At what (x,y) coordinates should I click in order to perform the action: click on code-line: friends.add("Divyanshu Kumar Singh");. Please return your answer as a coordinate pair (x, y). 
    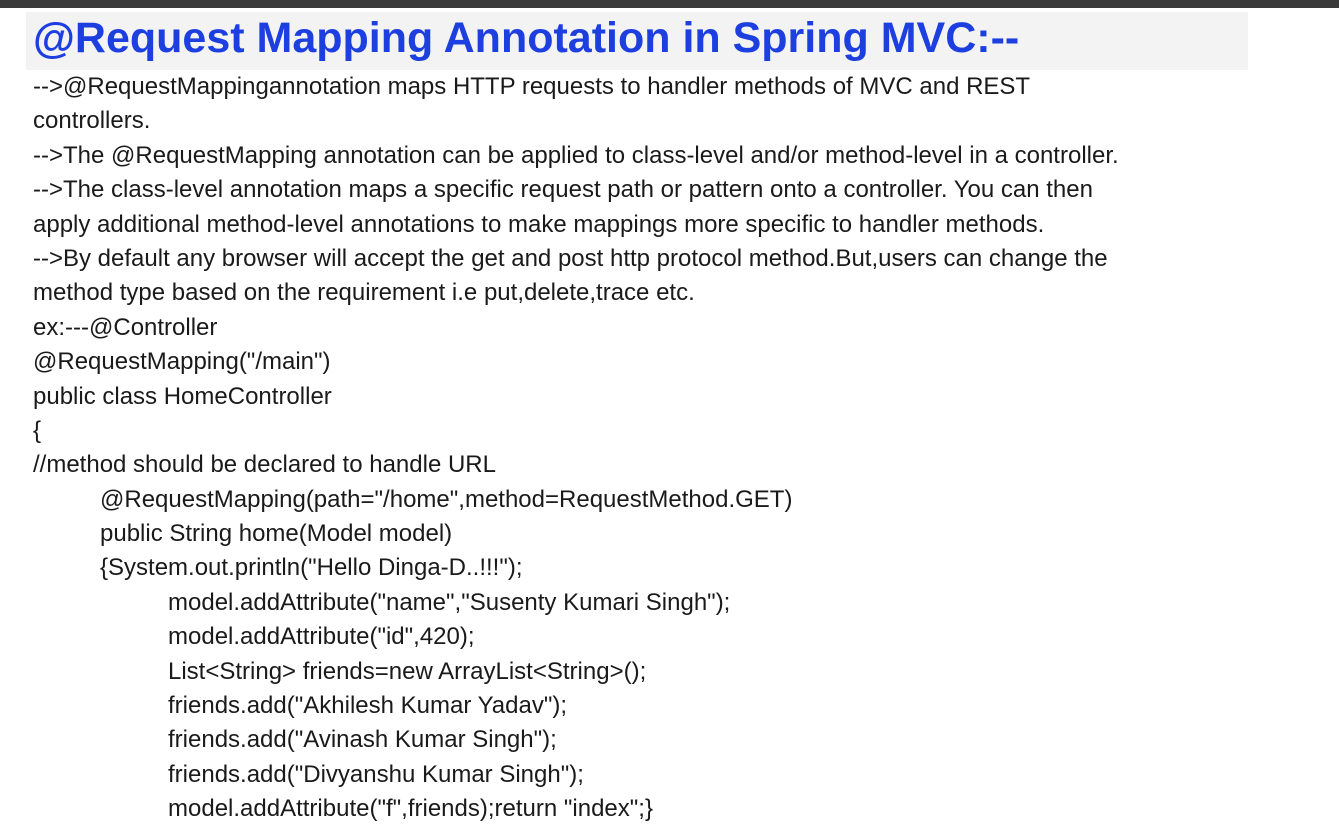
    Looking at the image, I should click on (376, 774).